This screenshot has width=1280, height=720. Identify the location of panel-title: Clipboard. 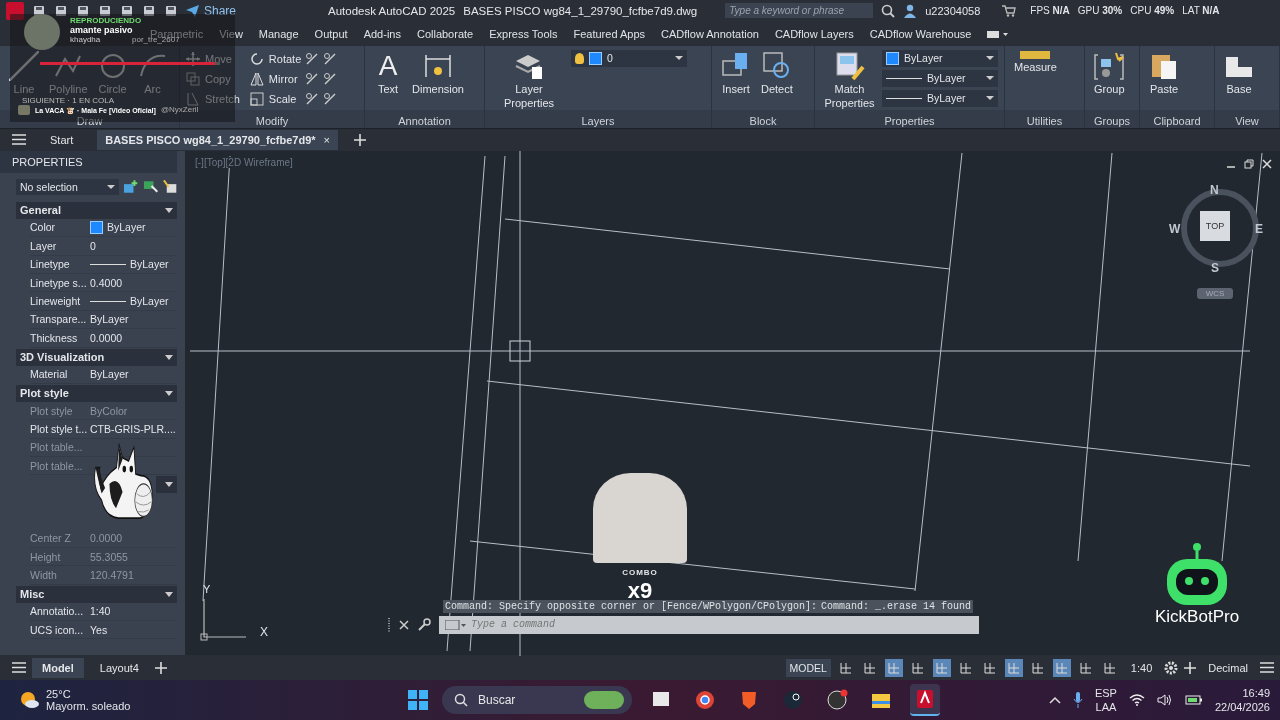
(1177, 120).